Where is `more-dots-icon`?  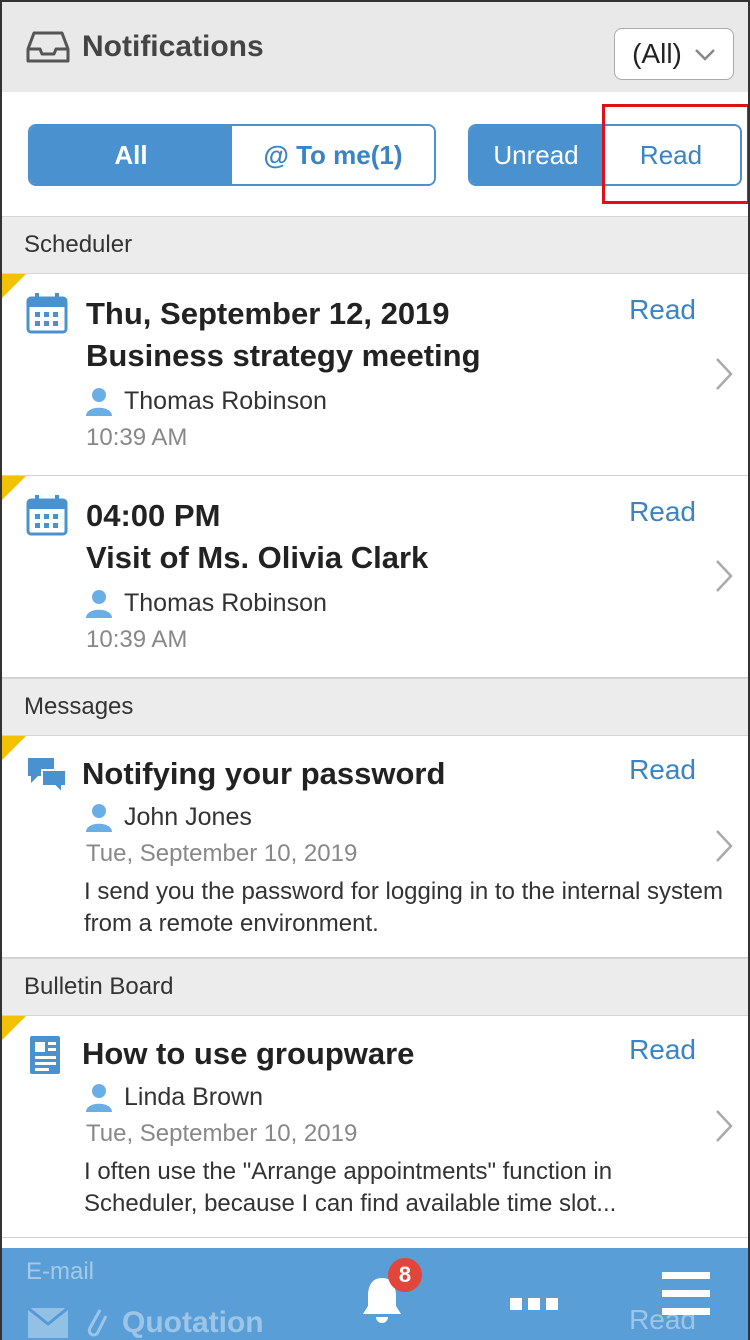
more-dots-icon is located at coordinates (534, 1304).